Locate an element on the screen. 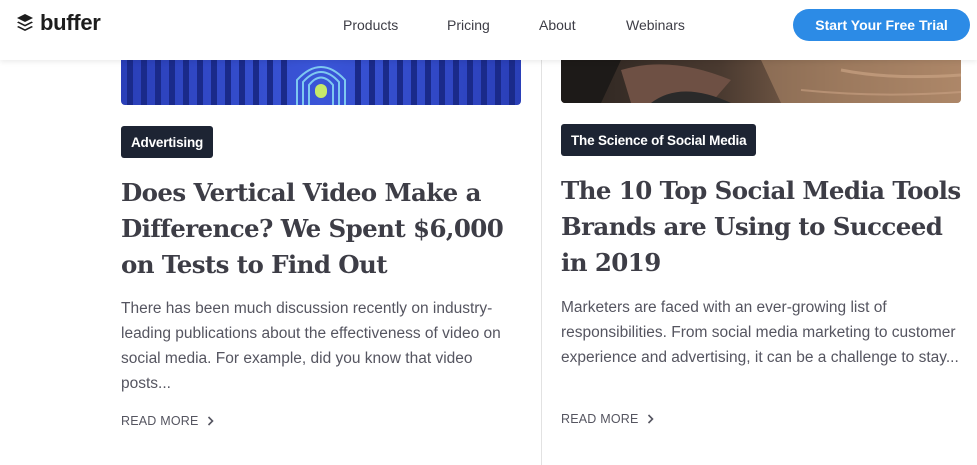 Image resolution: width=977 pixels, height=465 pixels. column-divider is located at coordinates (541, 262).